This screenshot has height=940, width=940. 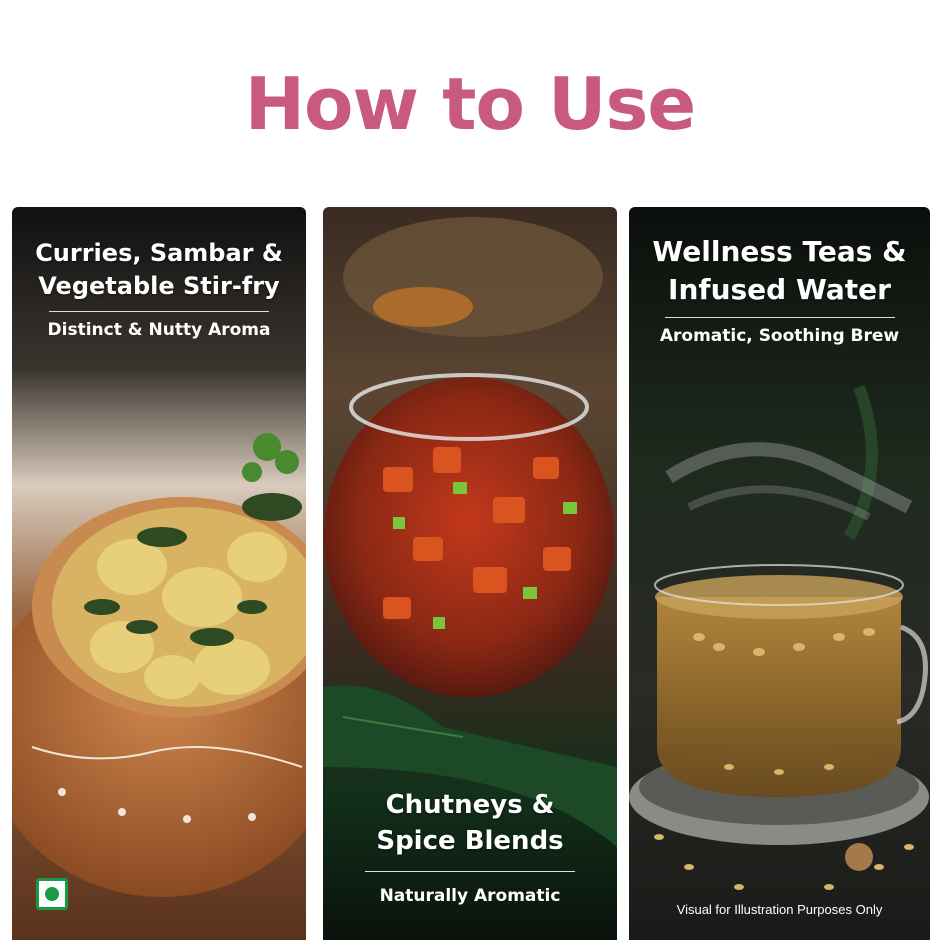 What do you see at coordinates (52, 894) in the screenshot?
I see `veg-mark-icon` at bounding box center [52, 894].